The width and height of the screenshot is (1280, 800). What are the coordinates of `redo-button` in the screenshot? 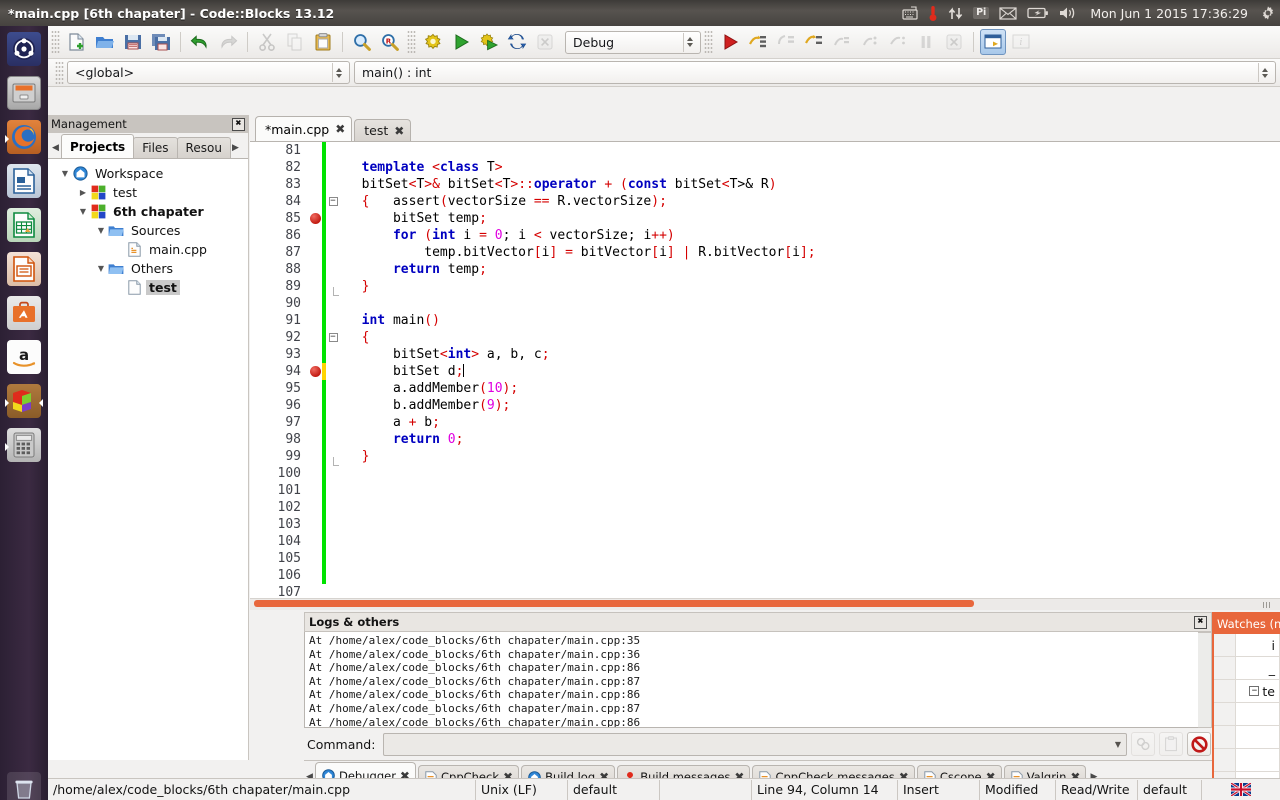 It's located at (228, 42).